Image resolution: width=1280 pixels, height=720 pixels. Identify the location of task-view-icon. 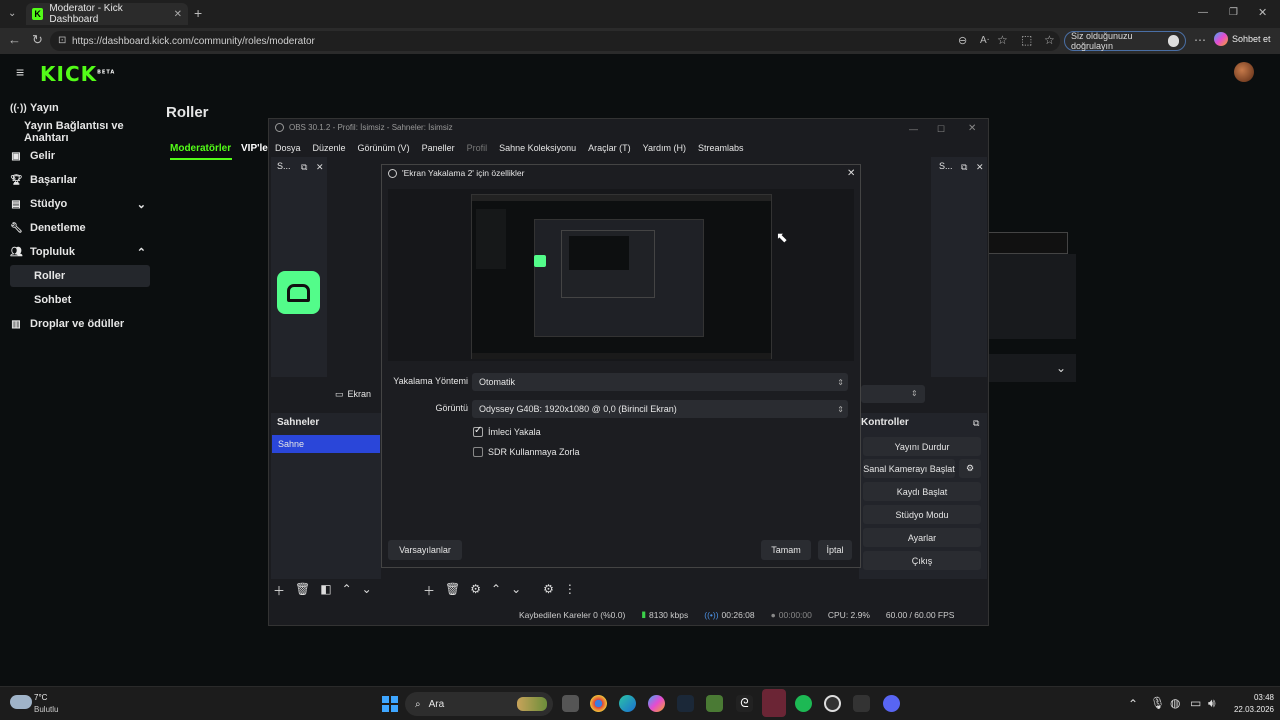
(570, 703).